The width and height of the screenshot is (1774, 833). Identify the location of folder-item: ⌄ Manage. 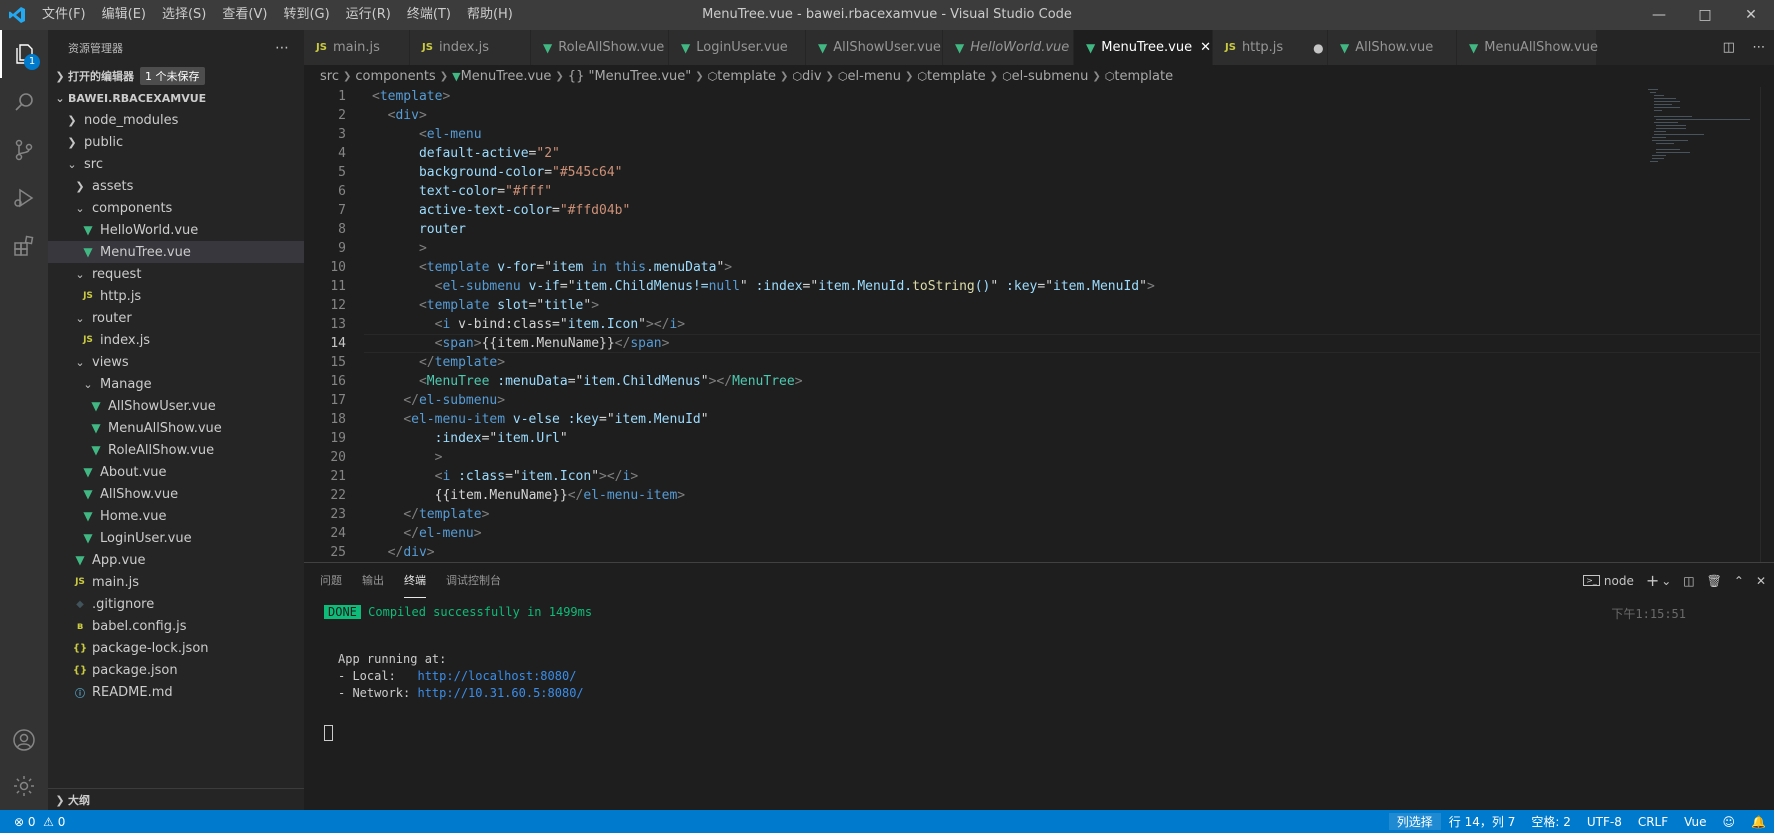
(176, 384).